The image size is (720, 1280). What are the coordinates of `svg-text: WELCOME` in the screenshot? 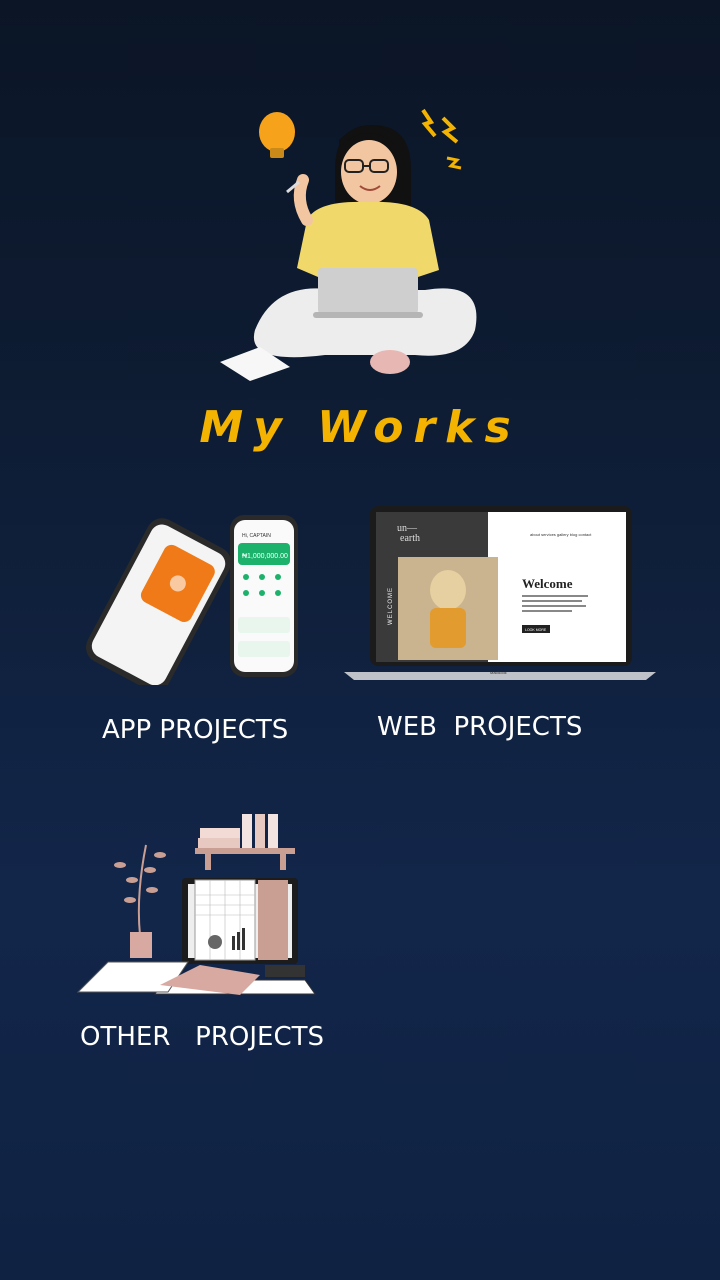 It's located at (391, 606).